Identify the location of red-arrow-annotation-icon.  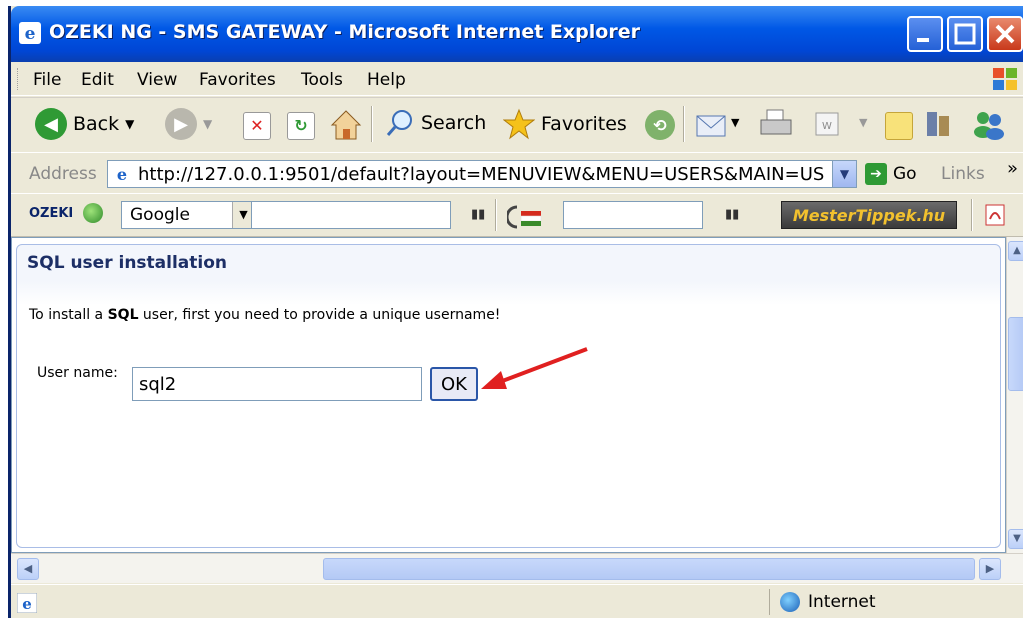
(534, 368).